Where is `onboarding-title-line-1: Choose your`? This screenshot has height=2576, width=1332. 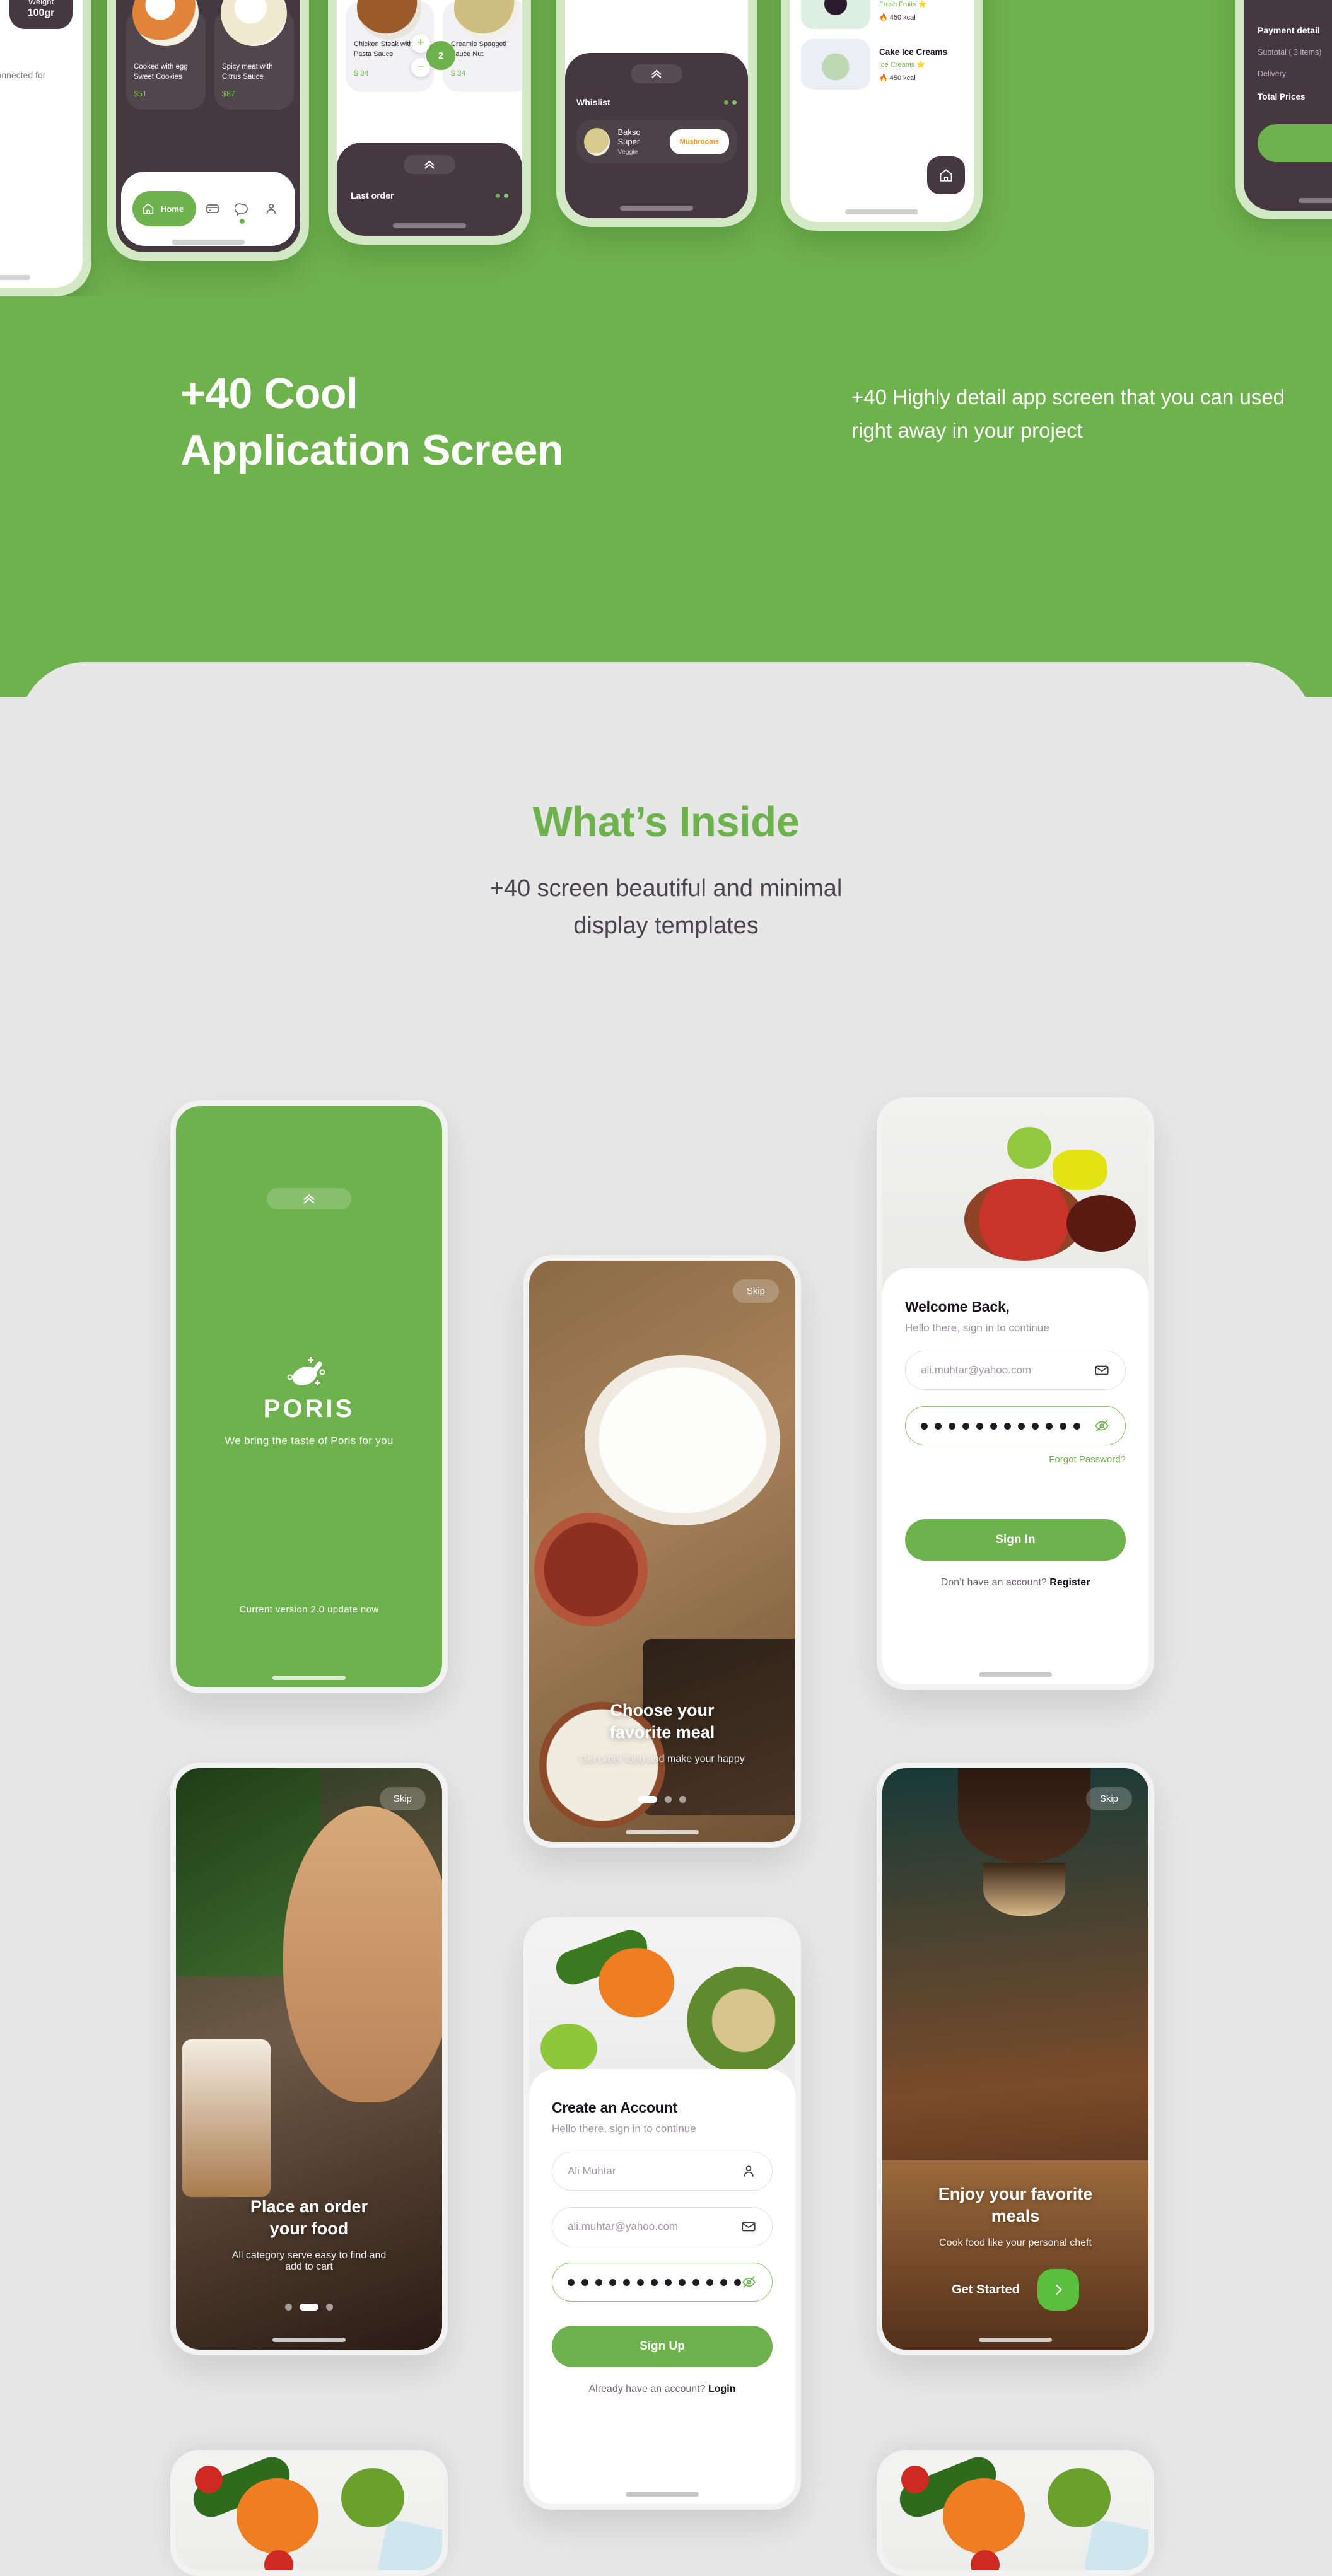 onboarding-title-line-1: Choose your is located at coordinates (663, 1710).